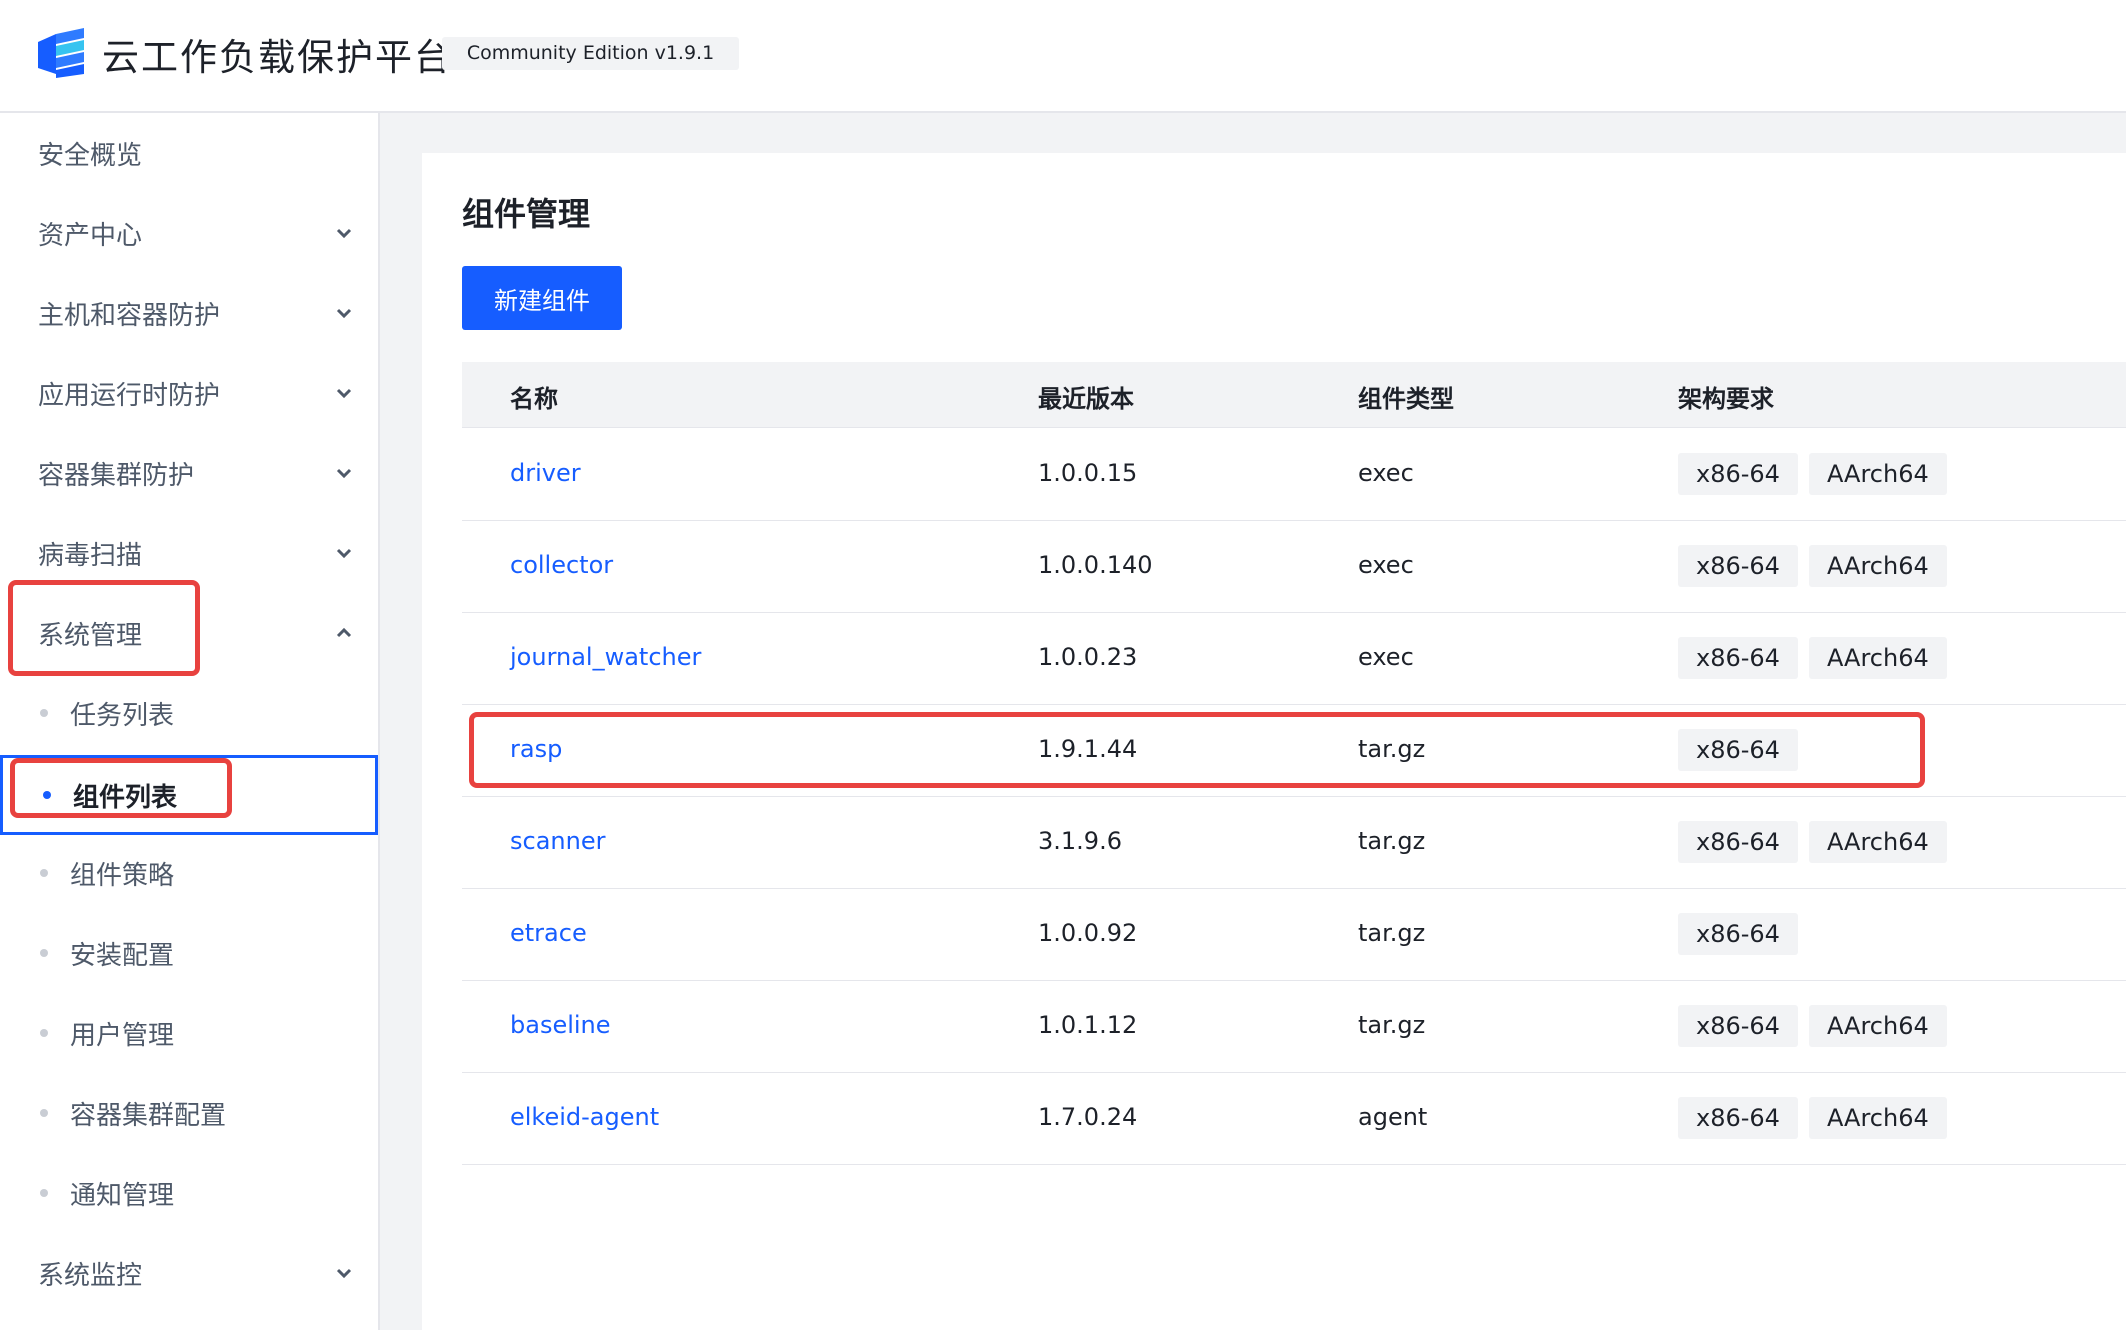 Image resolution: width=2126 pixels, height=1330 pixels. Describe the element at coordinates (90, 235) in the screenshot. I see `sidebar-item-label: 资产中心` at that location.